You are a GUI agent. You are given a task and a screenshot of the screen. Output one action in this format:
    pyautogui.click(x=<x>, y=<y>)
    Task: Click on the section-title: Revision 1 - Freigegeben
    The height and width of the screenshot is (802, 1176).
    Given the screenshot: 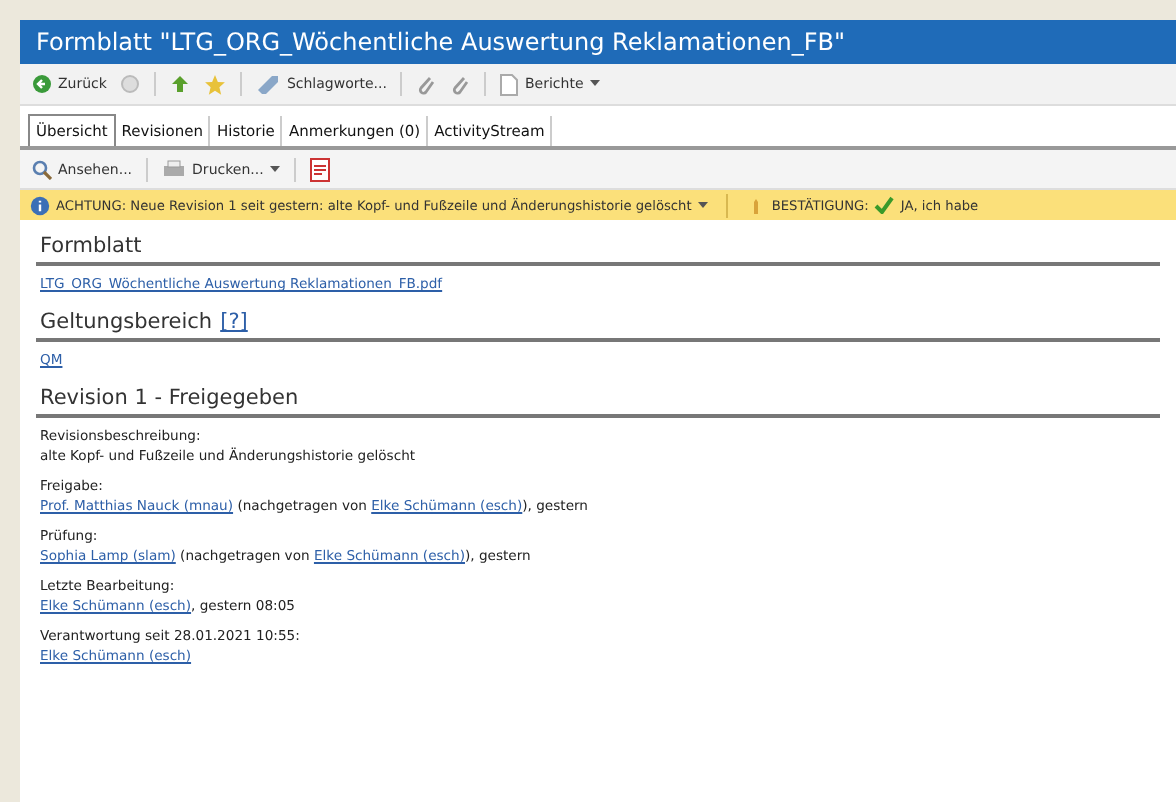 What is the action you would take?
    pyautogui.click(x=169, y=398)
    